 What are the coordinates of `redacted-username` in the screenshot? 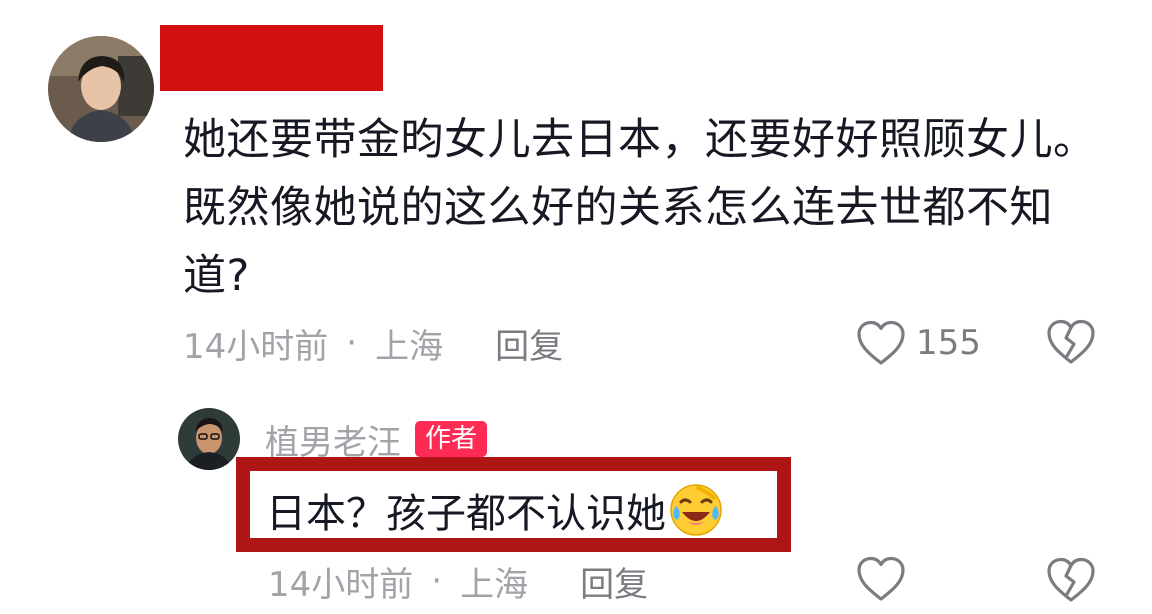 It's located at (271, 58).